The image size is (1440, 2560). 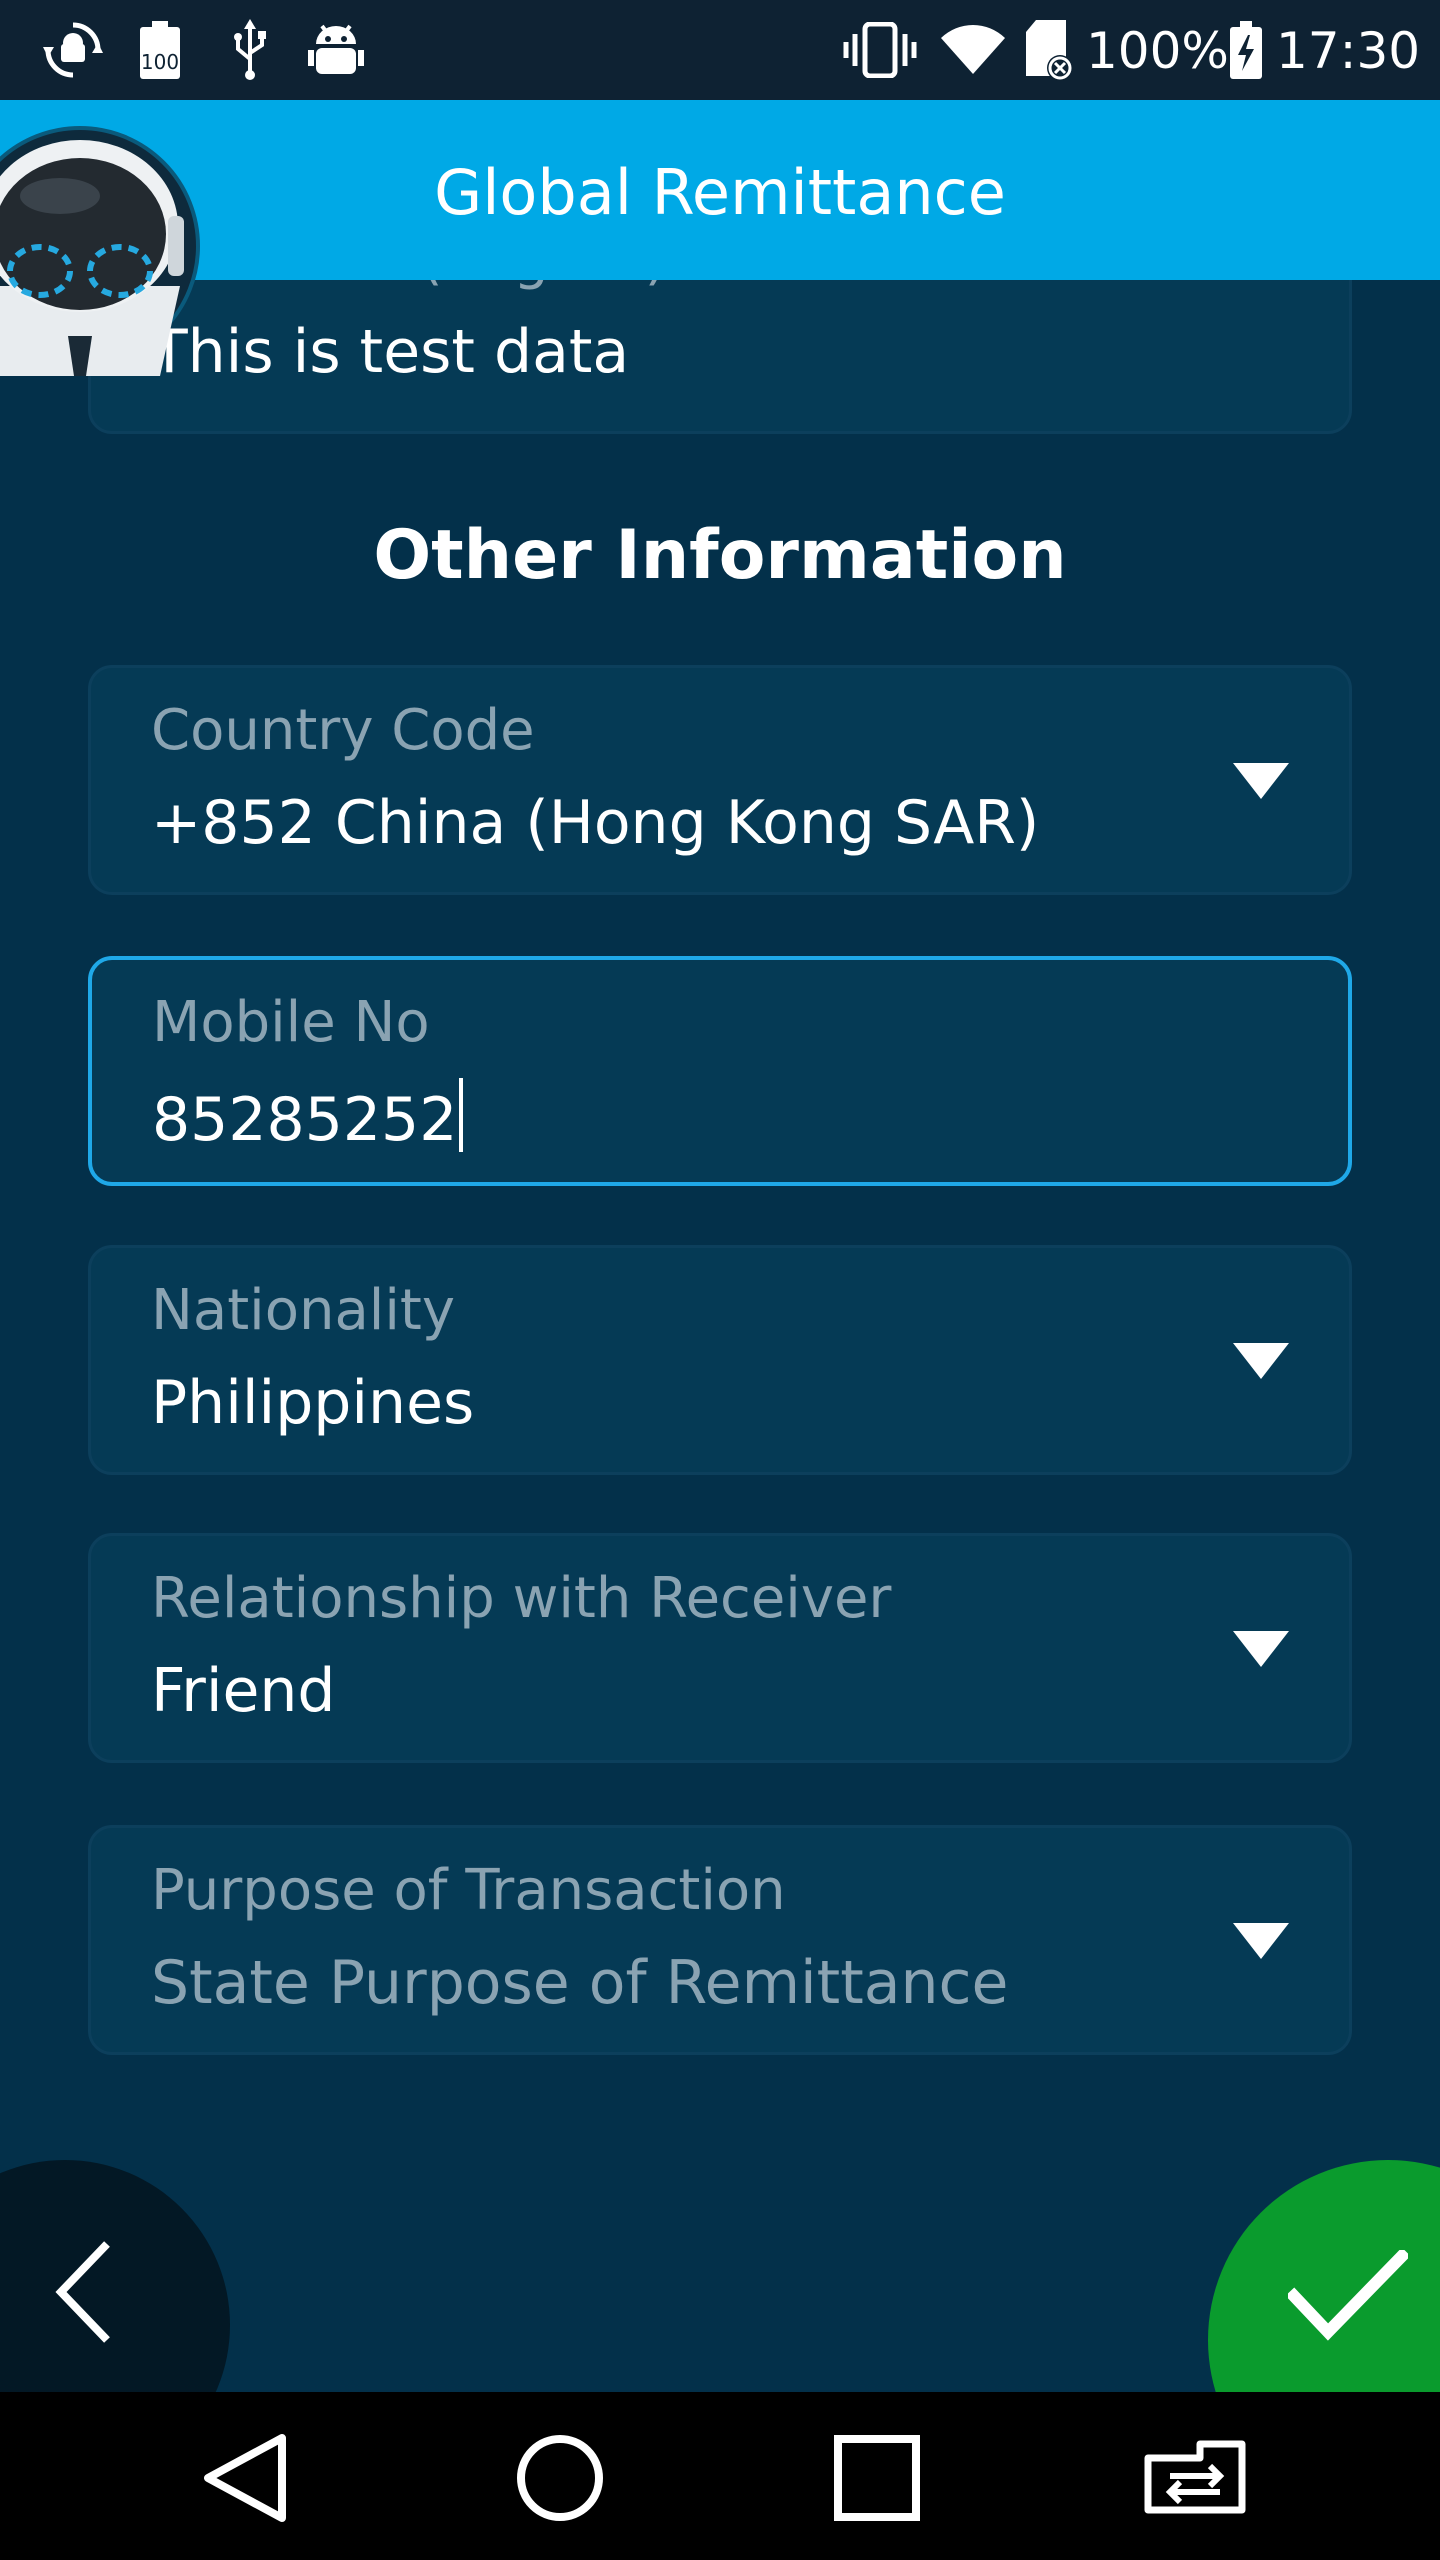 I want to click on app-bar: Global Remittance, so click(x=720, y=190).